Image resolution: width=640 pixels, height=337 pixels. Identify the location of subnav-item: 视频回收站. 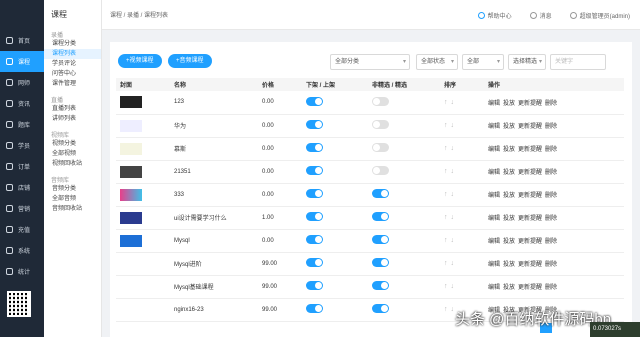
(72, 164).